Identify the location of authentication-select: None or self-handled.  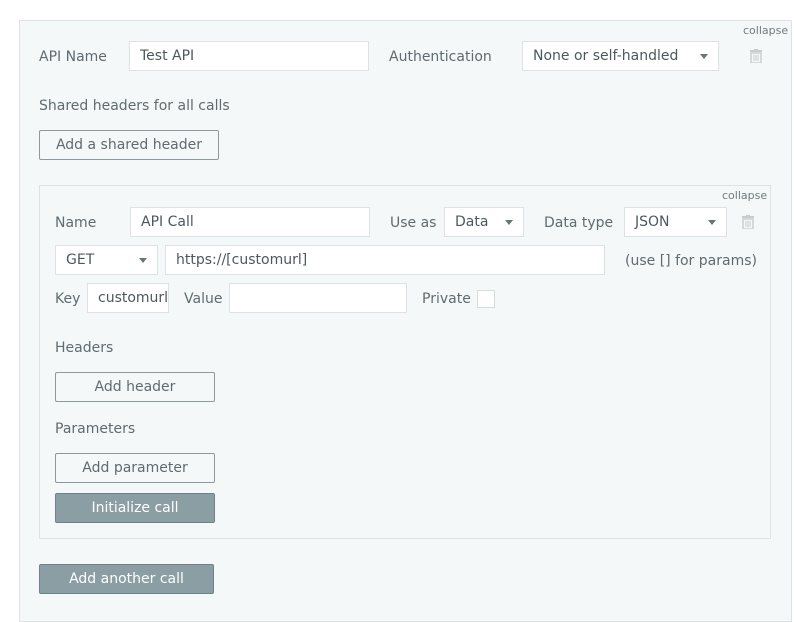
(620, 56).